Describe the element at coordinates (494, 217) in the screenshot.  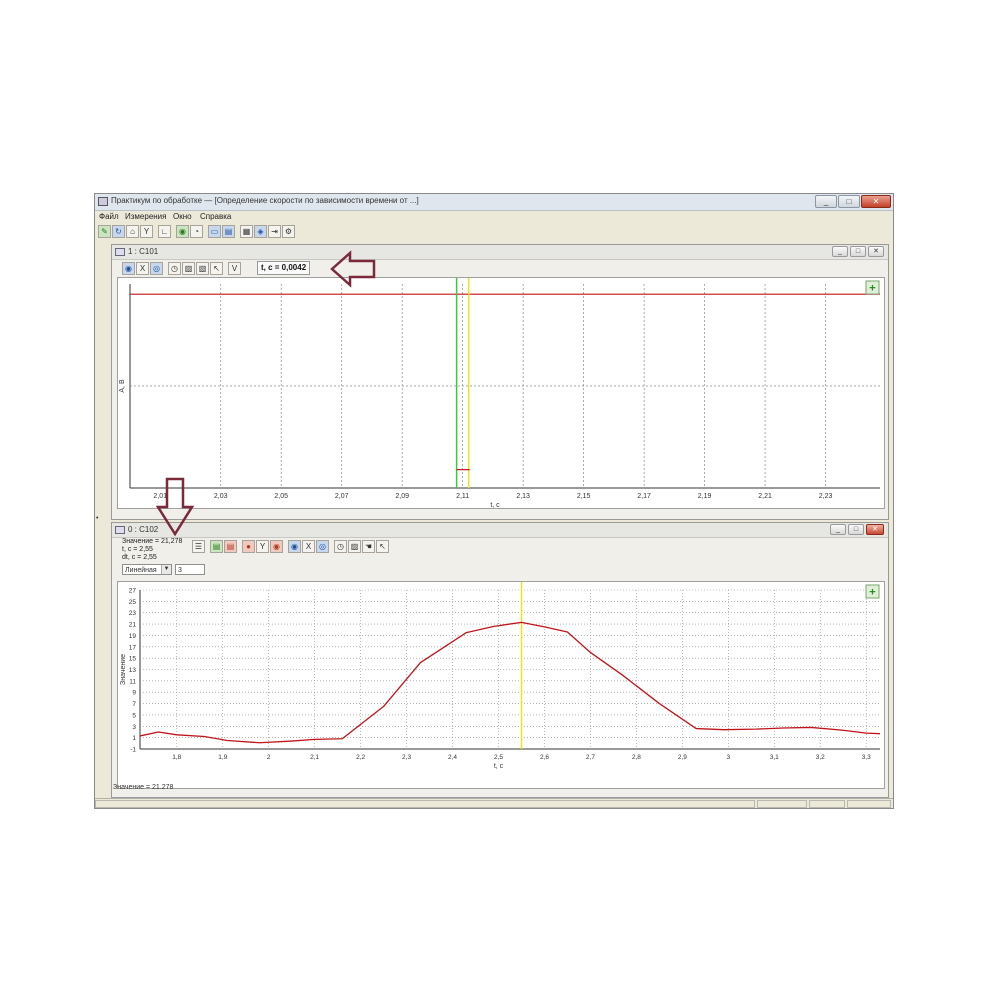
I see `menu-bar: Файл Измерения Окно Справка` at that location.